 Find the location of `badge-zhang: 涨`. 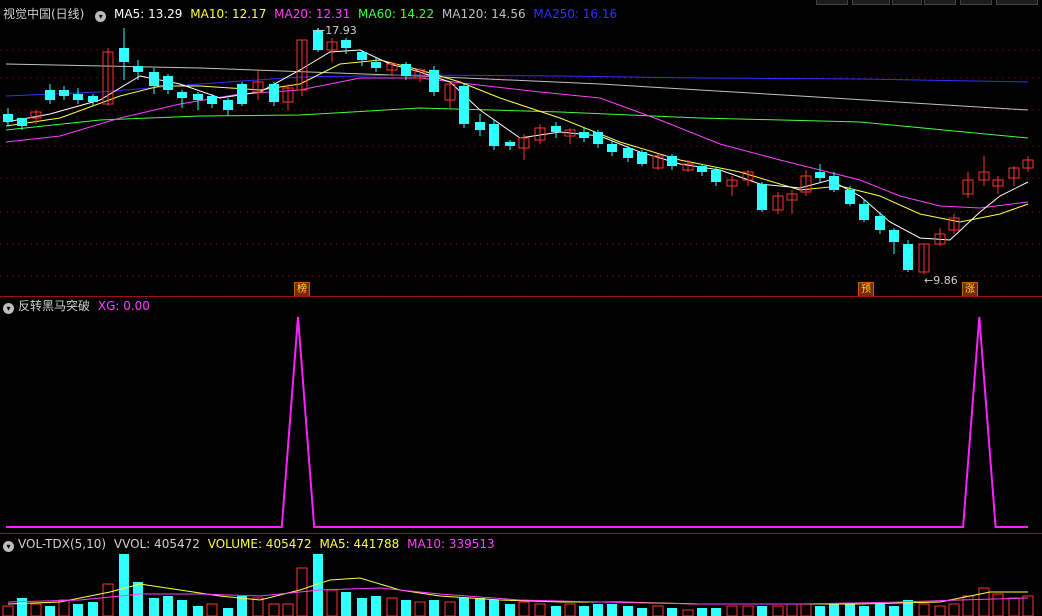

badge-zhang: 涨 is located at coordinates (970, 289).